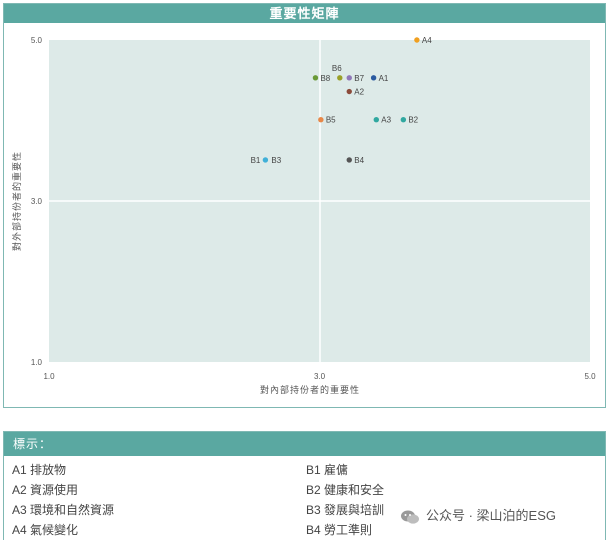  Describe the element at coordinates (349, 78) in the screenshot. I see `data-point-b7` at that location.